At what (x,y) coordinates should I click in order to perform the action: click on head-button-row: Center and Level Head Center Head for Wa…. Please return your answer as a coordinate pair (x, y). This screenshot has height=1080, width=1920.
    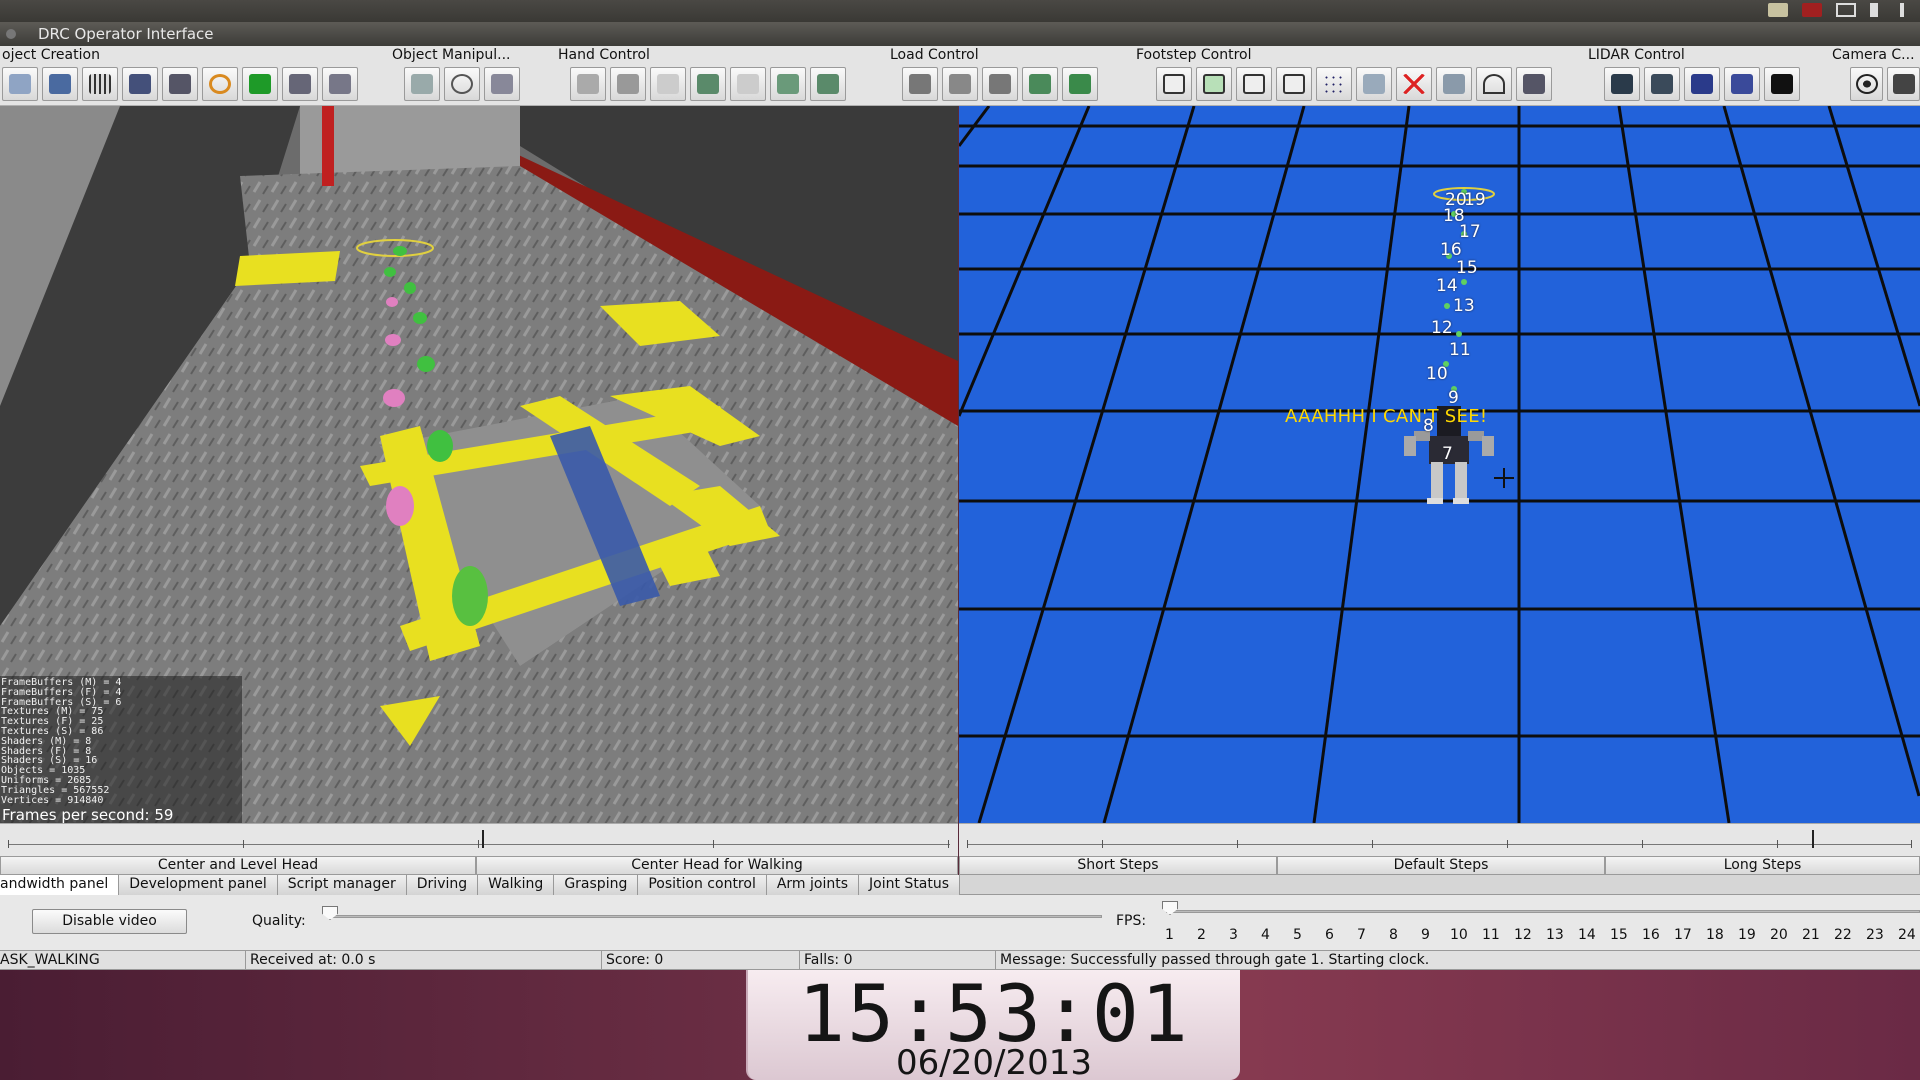
    Looking at the image, I should click on (479, 865).